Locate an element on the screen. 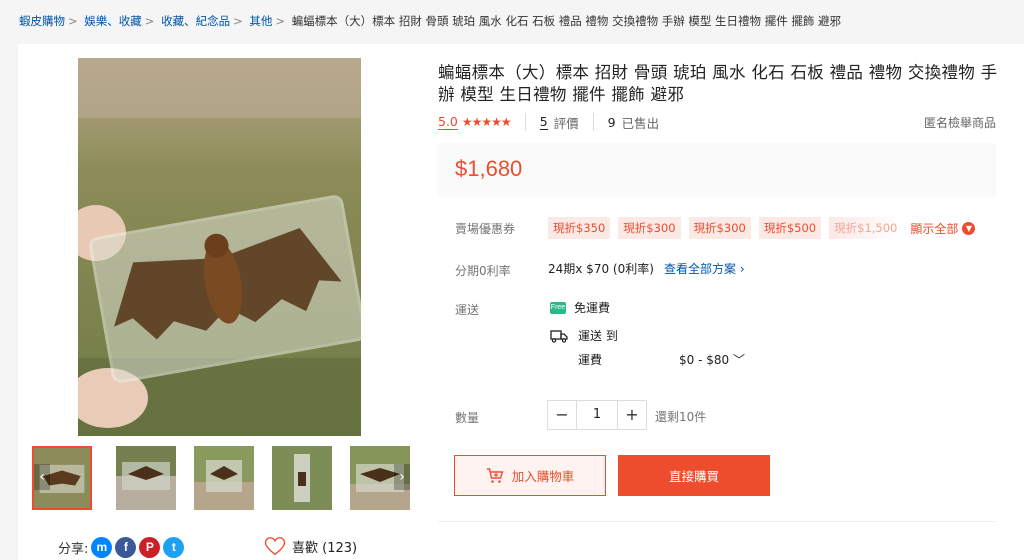 This screenshot has height=560, width=1024. thumbnail-prev-button: ‹ is located at coordinates (42, 477).